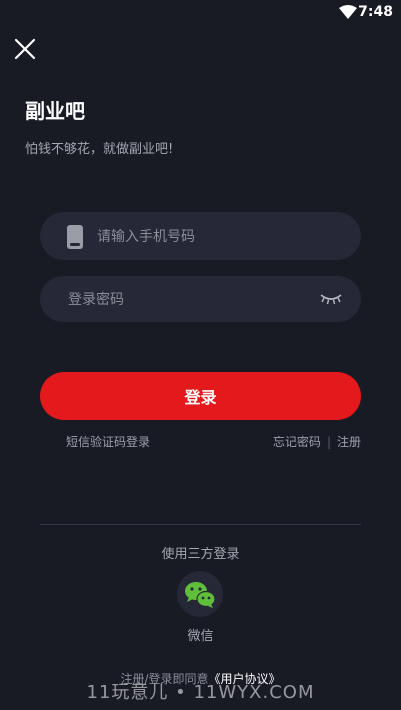  Describe the element at coordinates (25, 49) in the screenshot. I see `close-icon` at that location.